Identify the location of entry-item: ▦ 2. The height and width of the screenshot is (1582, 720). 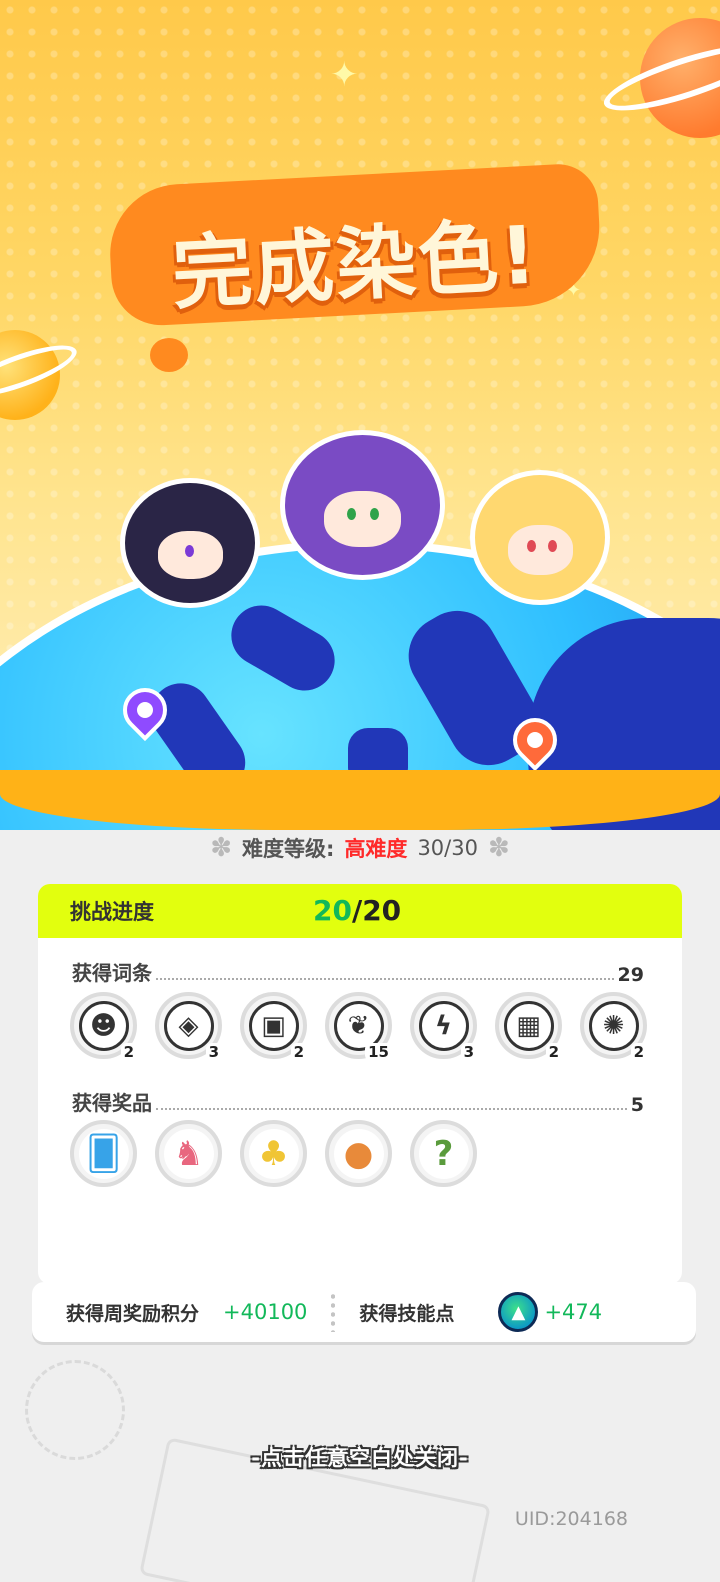
(528, 1026).